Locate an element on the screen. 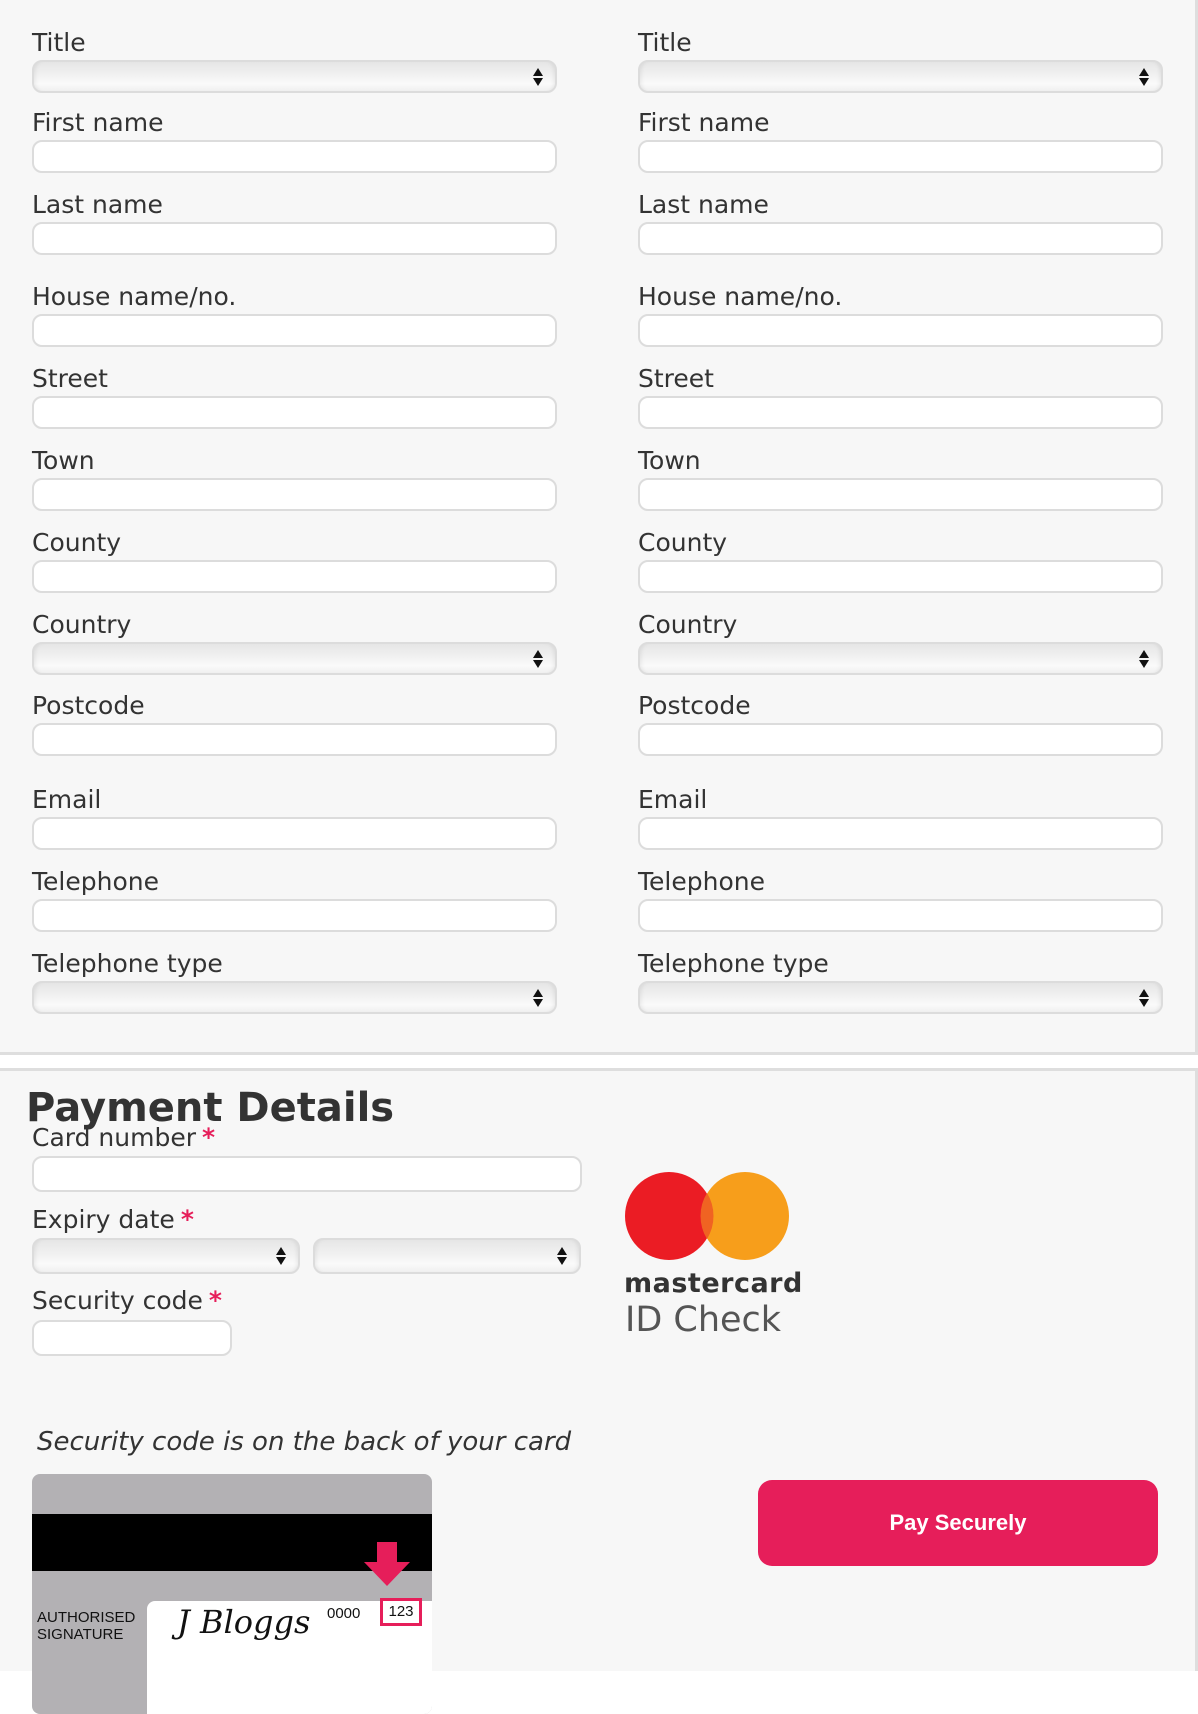  security-code-label-text: Security code is located at coordinates (117, 1300).